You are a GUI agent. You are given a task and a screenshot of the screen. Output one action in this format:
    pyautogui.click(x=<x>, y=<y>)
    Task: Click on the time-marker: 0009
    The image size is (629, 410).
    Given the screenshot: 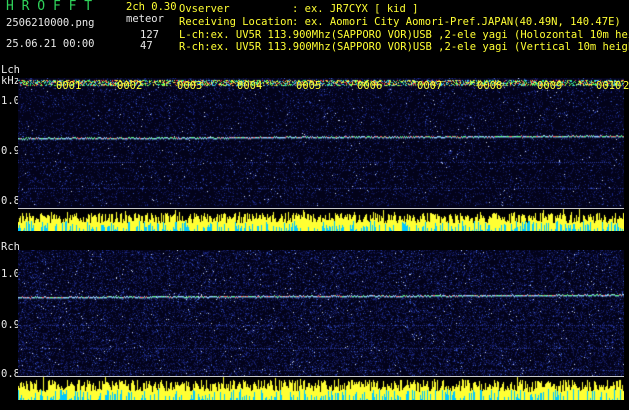 What is the action you would take?
    pyautogui.click(x=550, y=86)
    